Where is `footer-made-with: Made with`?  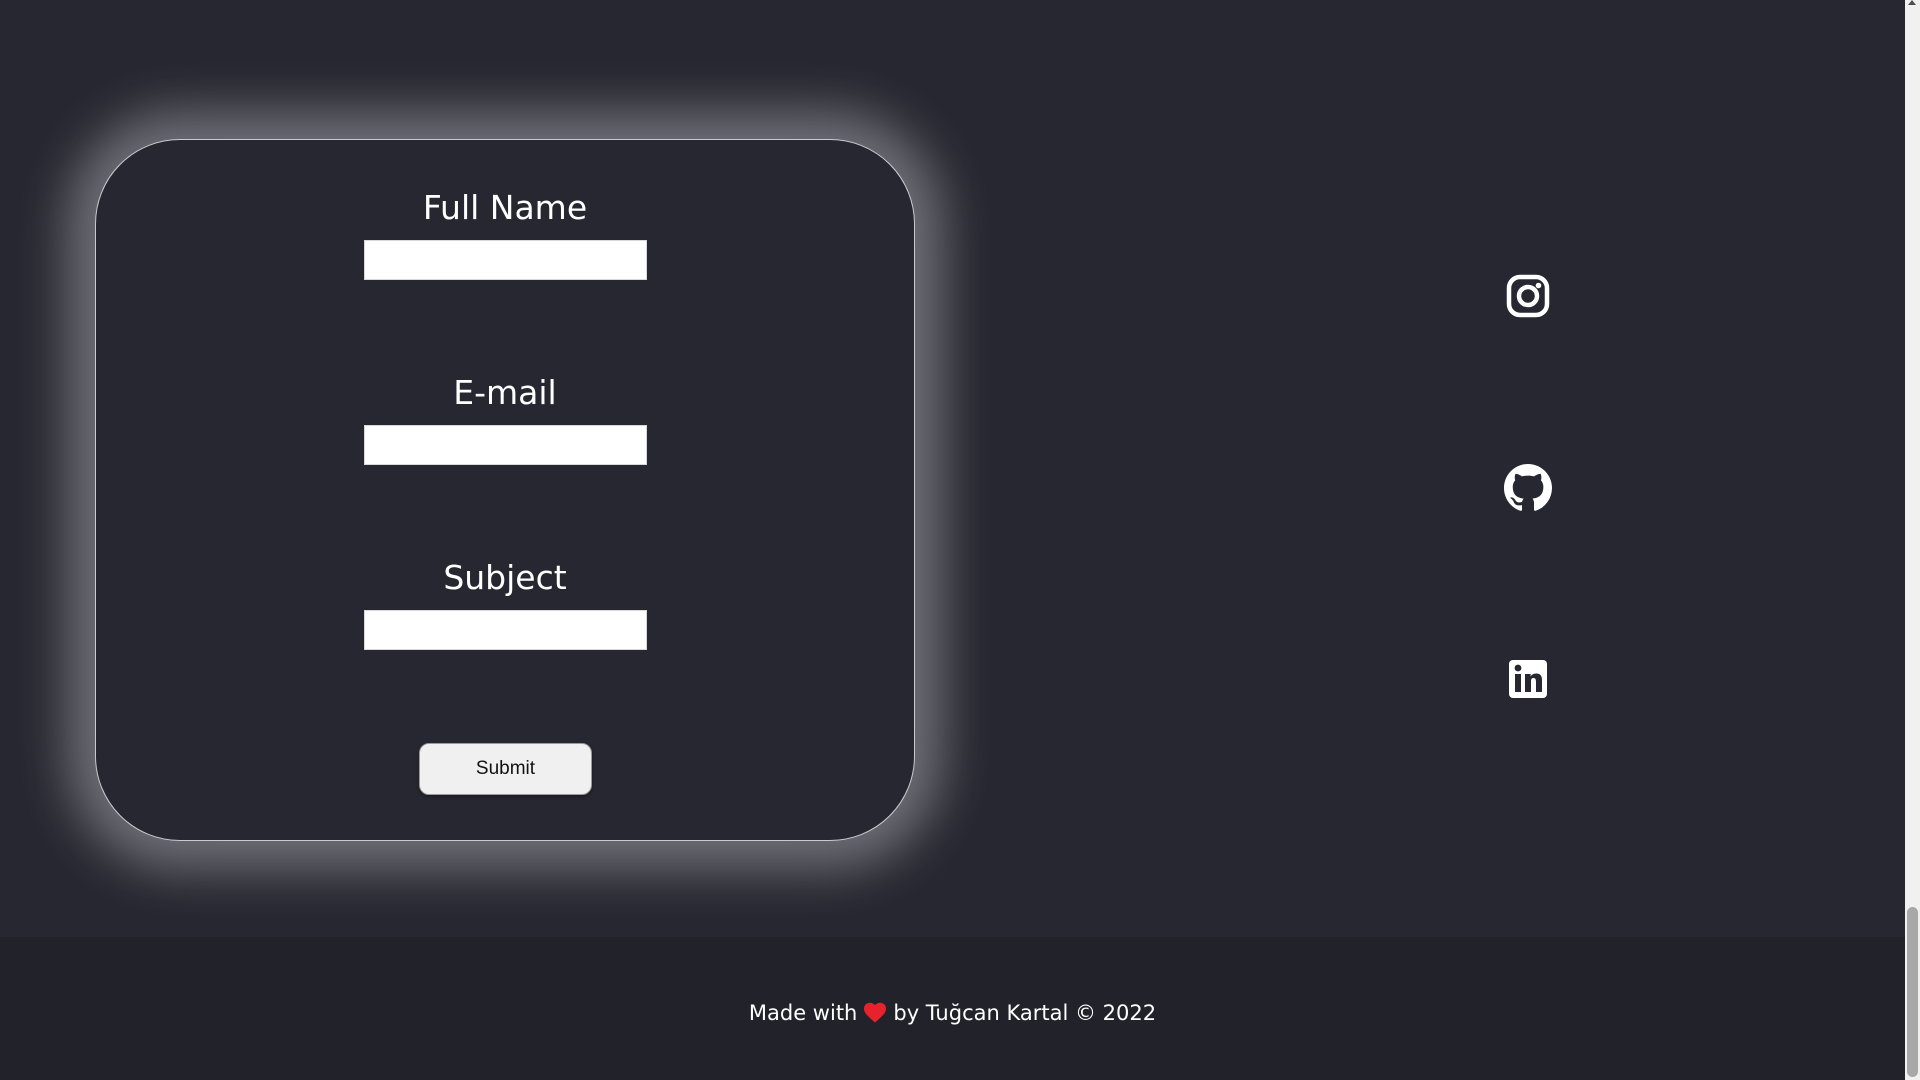
footer-made-with: Made with is located at coordinates (803, 1013).